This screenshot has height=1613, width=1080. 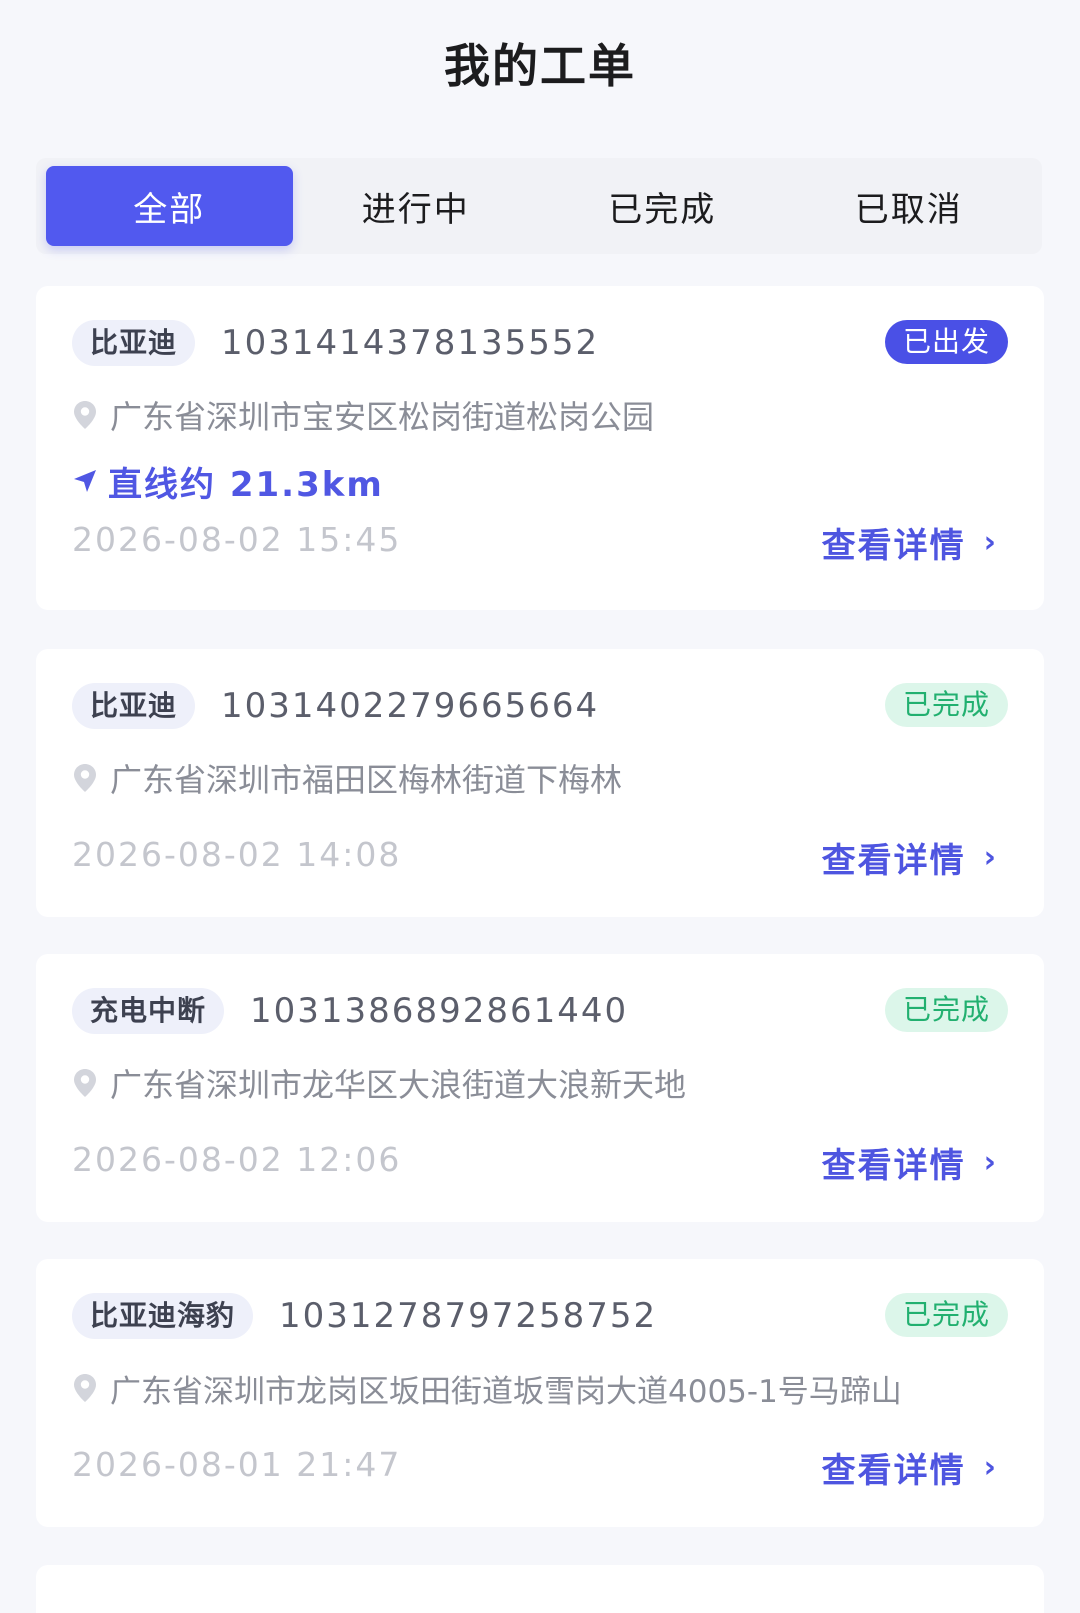 I want to click on order-address: 广东省深圳市龙华区大浪街道大浪新天地, so click(x=543, y=1083).